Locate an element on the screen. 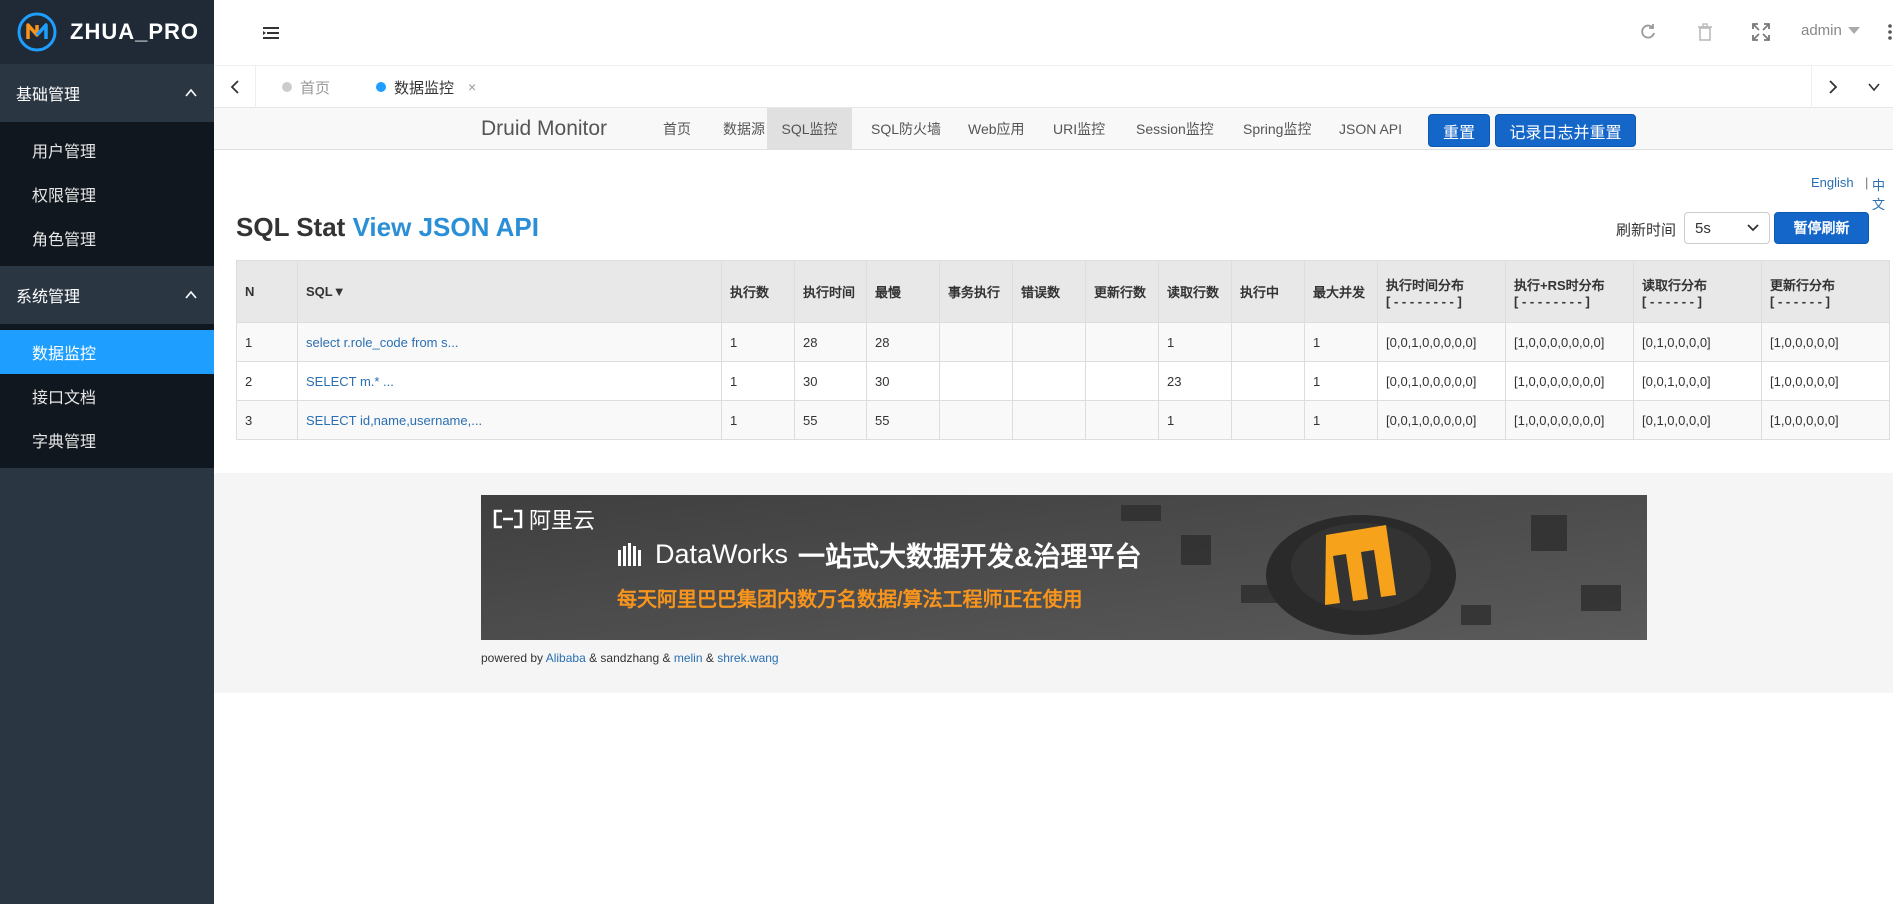  sidebar-item-api-docs: 接口文档 is located at coordinates (107, 396).